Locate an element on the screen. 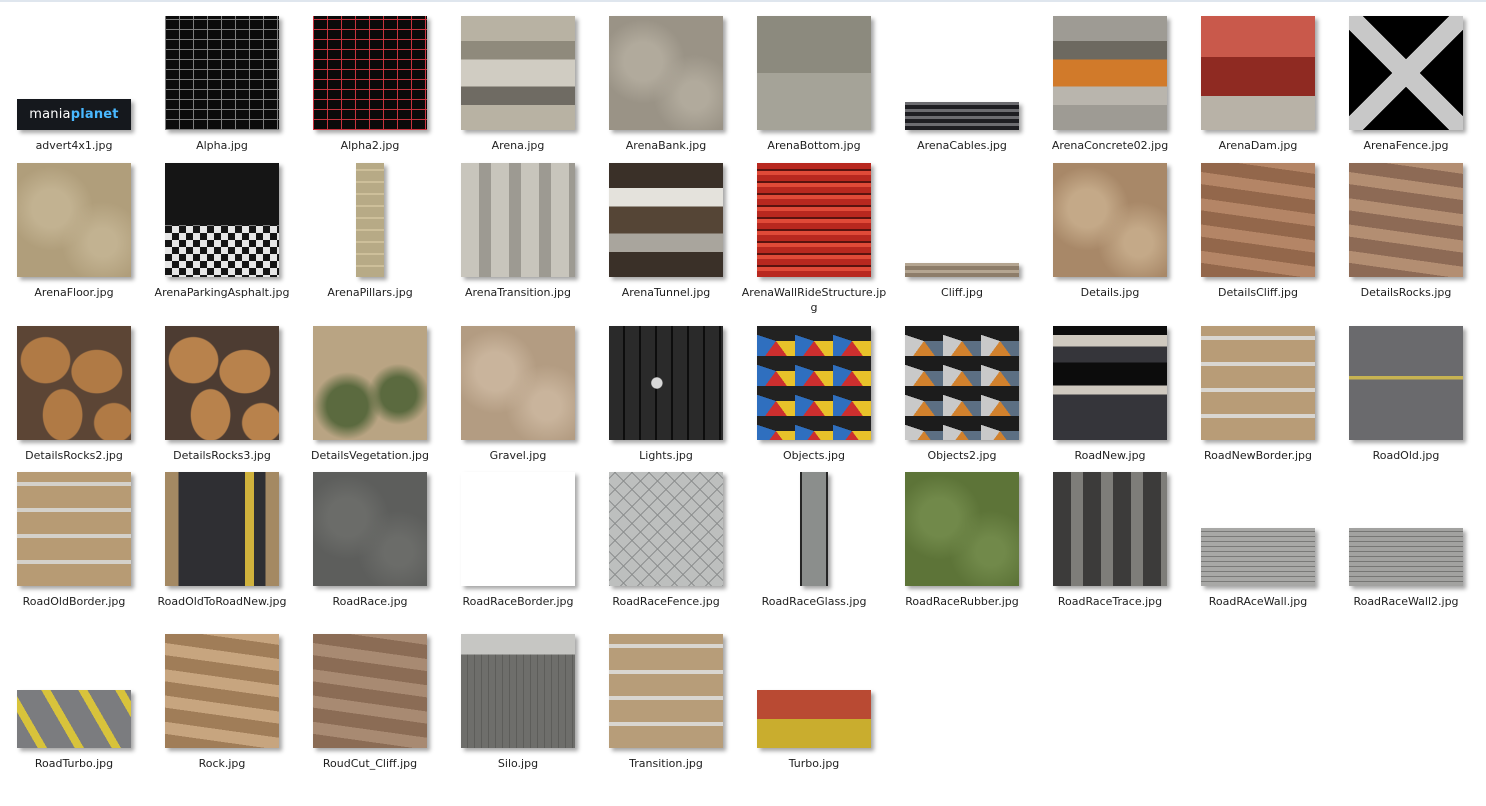  file-name: ArenaTunnel.jpg is located at coordinates (666, 292).